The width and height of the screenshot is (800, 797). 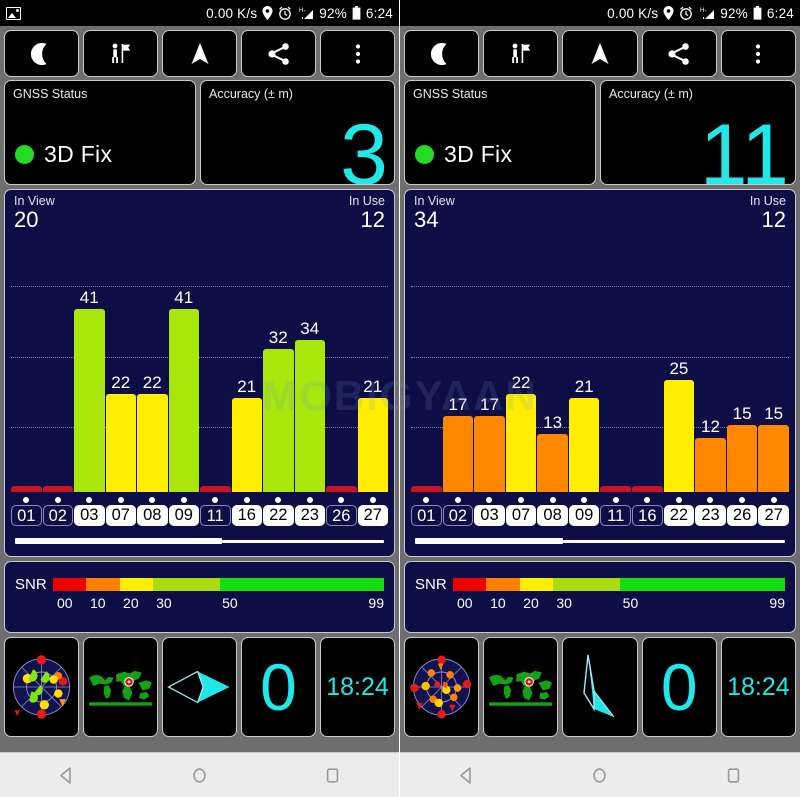 I want to click on accuracy-card: Accuracy (± m) 11, so click(x=698, y=132).